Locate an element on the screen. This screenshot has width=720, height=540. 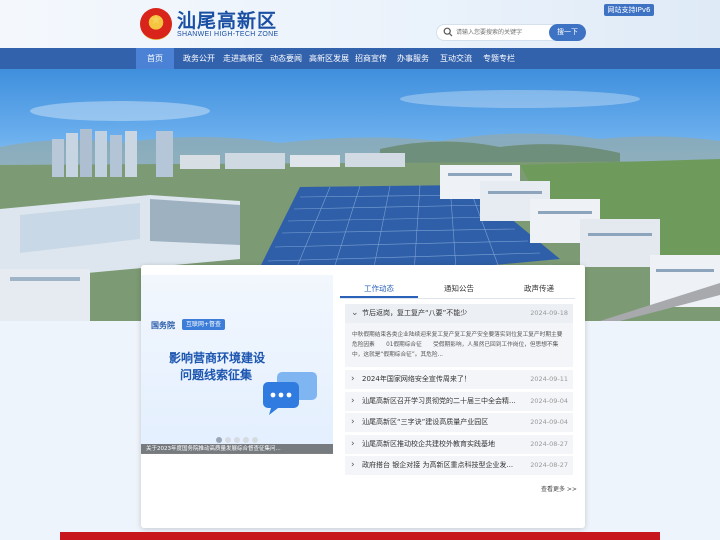
search-button: 搜一下 is located at coordinates (567, 32).